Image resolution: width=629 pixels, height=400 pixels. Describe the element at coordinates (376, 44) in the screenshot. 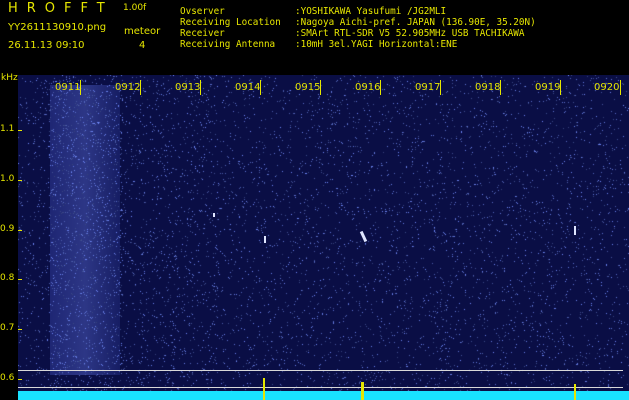

I see `info-value: :10mH 3el.YAGI Horizontal:ENE` at that location.